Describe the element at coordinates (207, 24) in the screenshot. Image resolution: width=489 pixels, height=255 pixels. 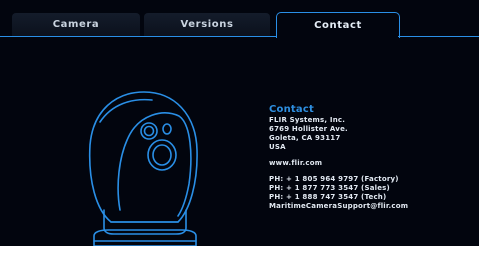
I see `tab-versions: Versions` at that location.